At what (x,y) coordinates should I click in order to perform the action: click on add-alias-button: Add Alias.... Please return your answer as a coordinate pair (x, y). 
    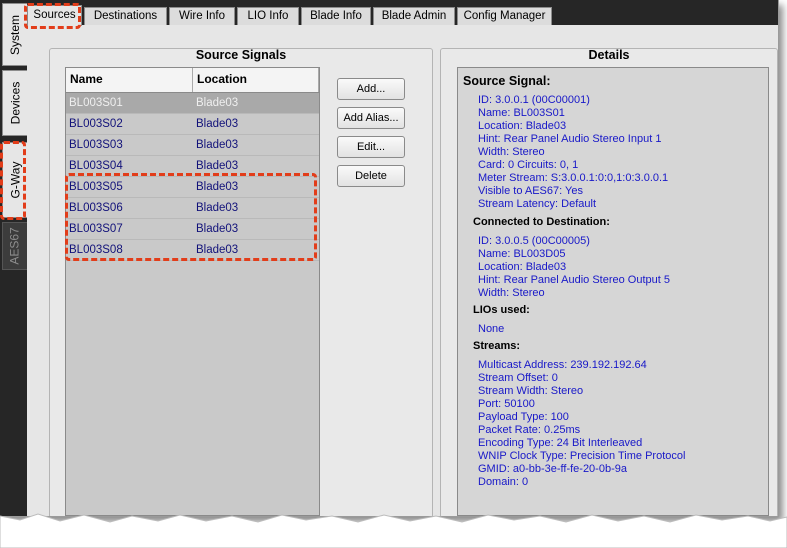
    Looking at the image, I should click on (371, 118).